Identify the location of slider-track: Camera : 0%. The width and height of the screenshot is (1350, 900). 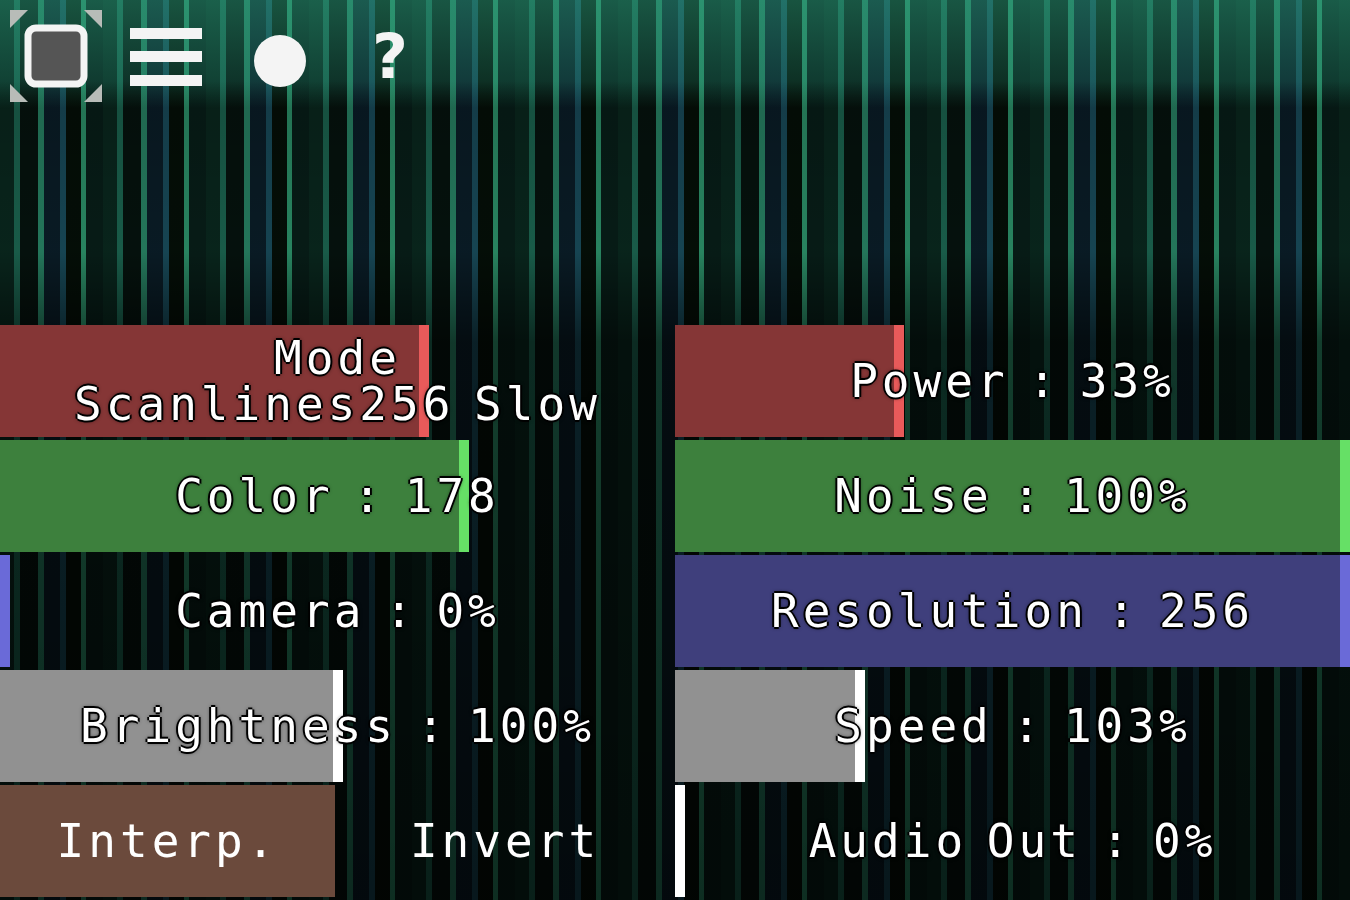
(337, 611).